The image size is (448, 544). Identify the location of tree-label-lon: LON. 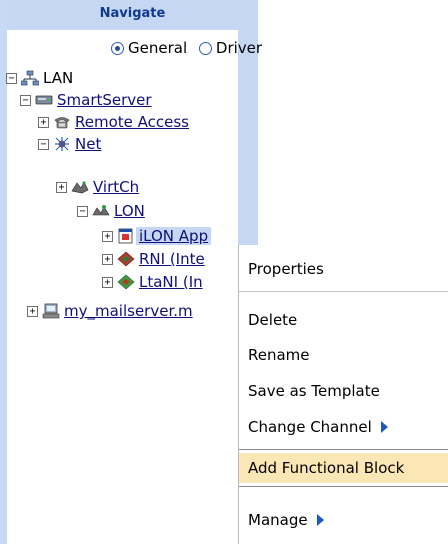
(129, 211).